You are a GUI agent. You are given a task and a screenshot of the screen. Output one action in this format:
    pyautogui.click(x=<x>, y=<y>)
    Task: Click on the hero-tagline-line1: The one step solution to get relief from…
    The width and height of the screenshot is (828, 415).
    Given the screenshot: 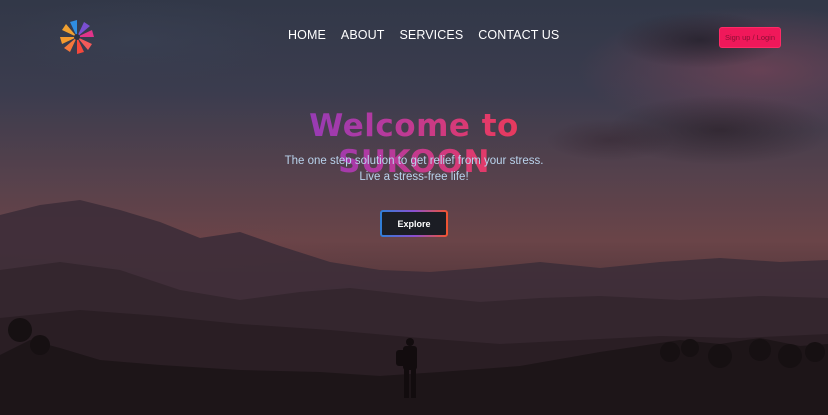 What is the action you would take?
    pyautogui.click(x=414, y=161)
    